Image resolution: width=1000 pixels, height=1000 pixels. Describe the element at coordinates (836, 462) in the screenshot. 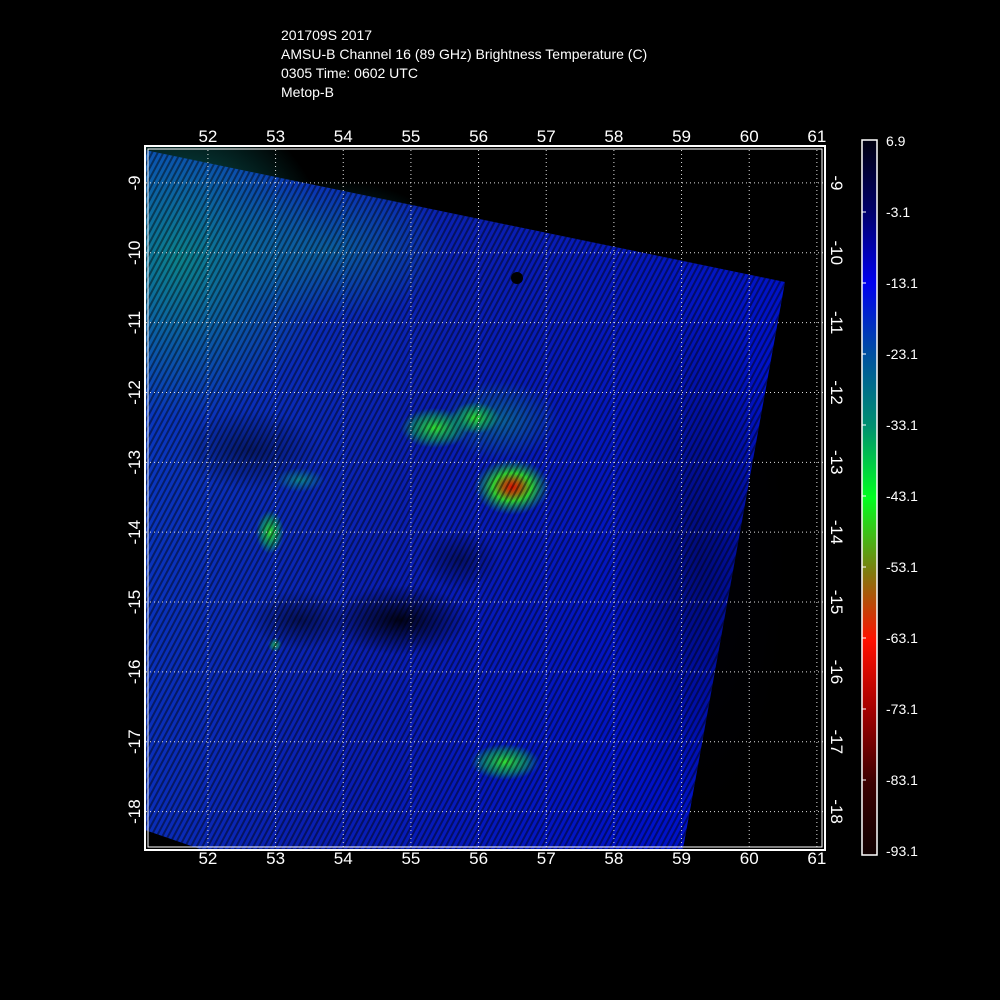

I see `lat-tick-label-right: -13` at that location.